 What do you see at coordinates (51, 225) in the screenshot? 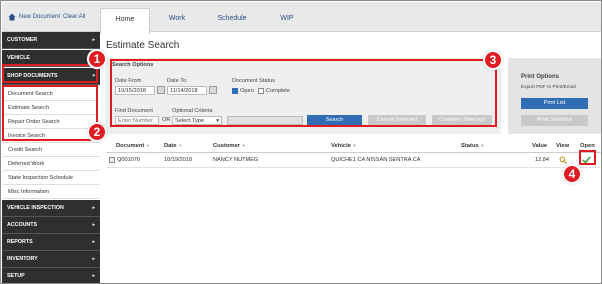
I see `sidebar-item-accounts: ACCOUNTS ▸` at bounding box center [51, 225].